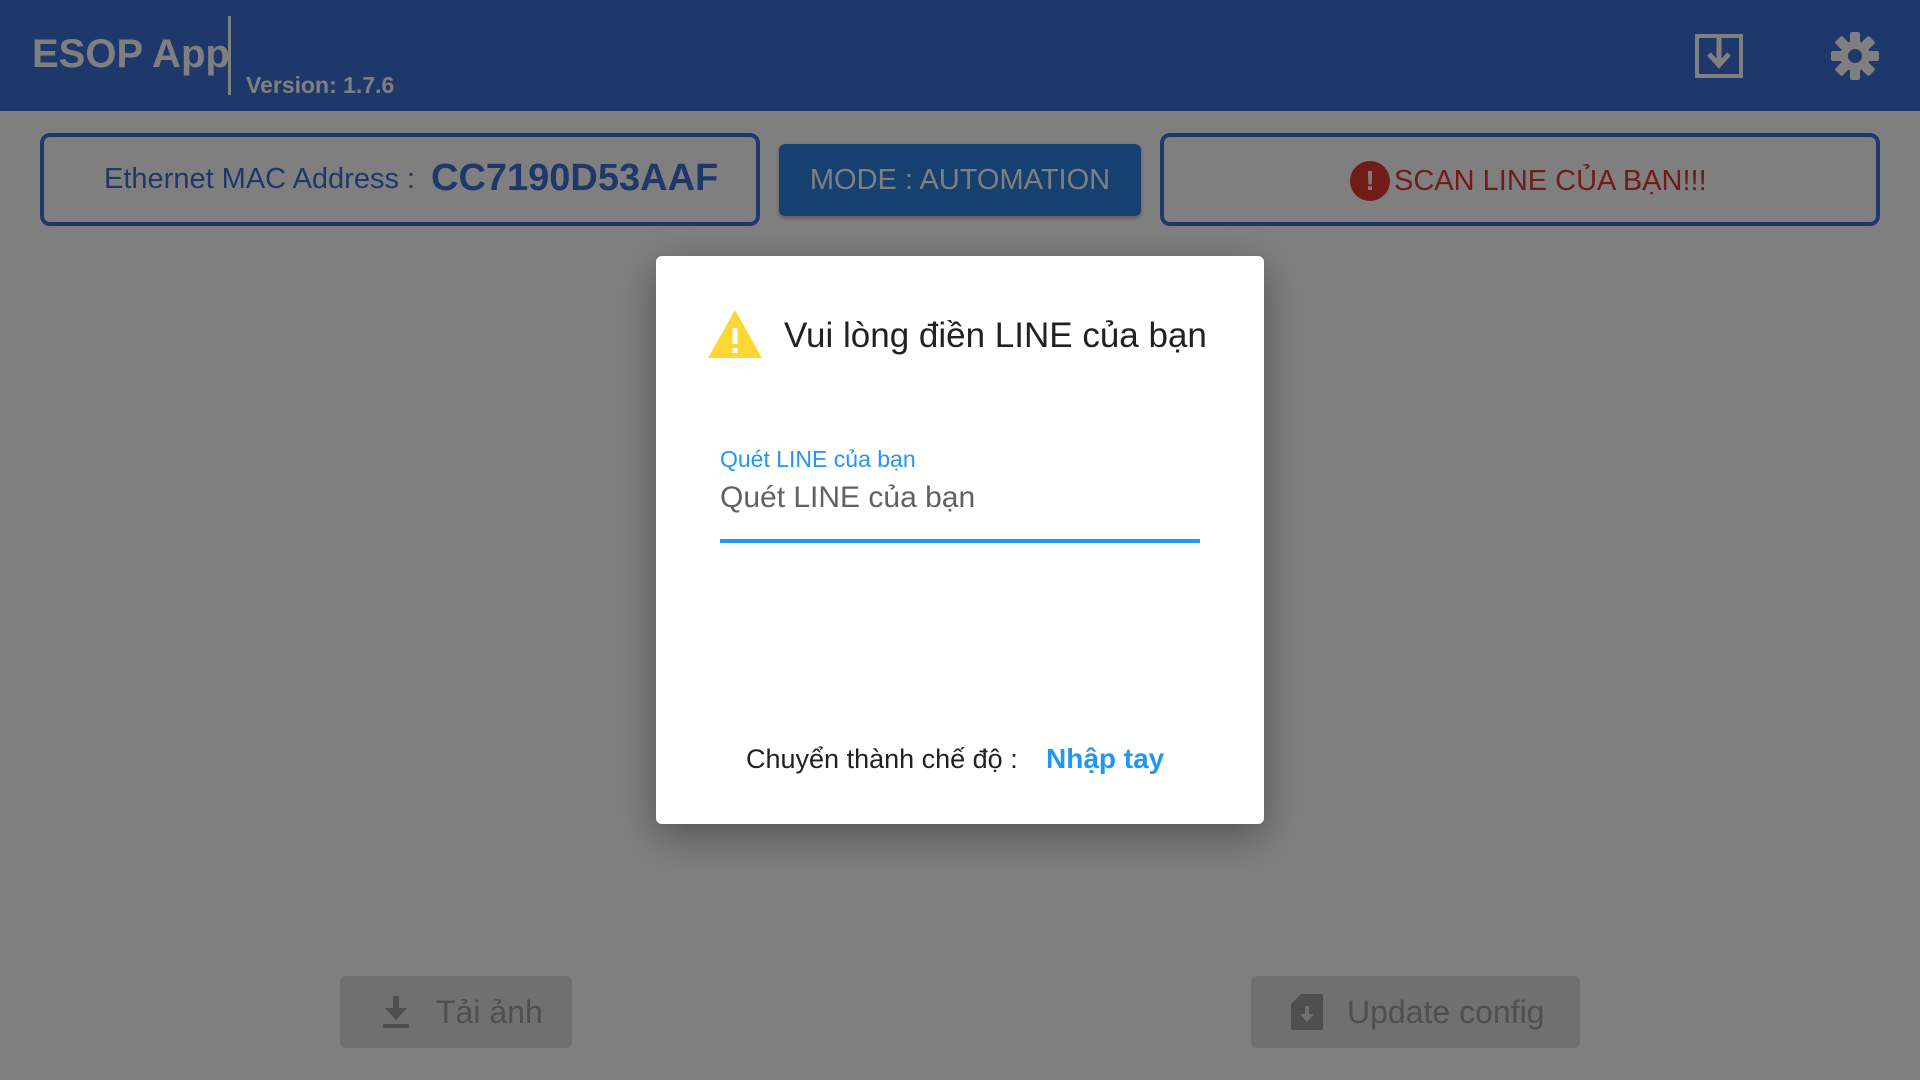  What do you see at coordinates (1105, 759) in the screenshot?
I see `manual-input-link: Nhập tay` at bounding box center [1105, 759].